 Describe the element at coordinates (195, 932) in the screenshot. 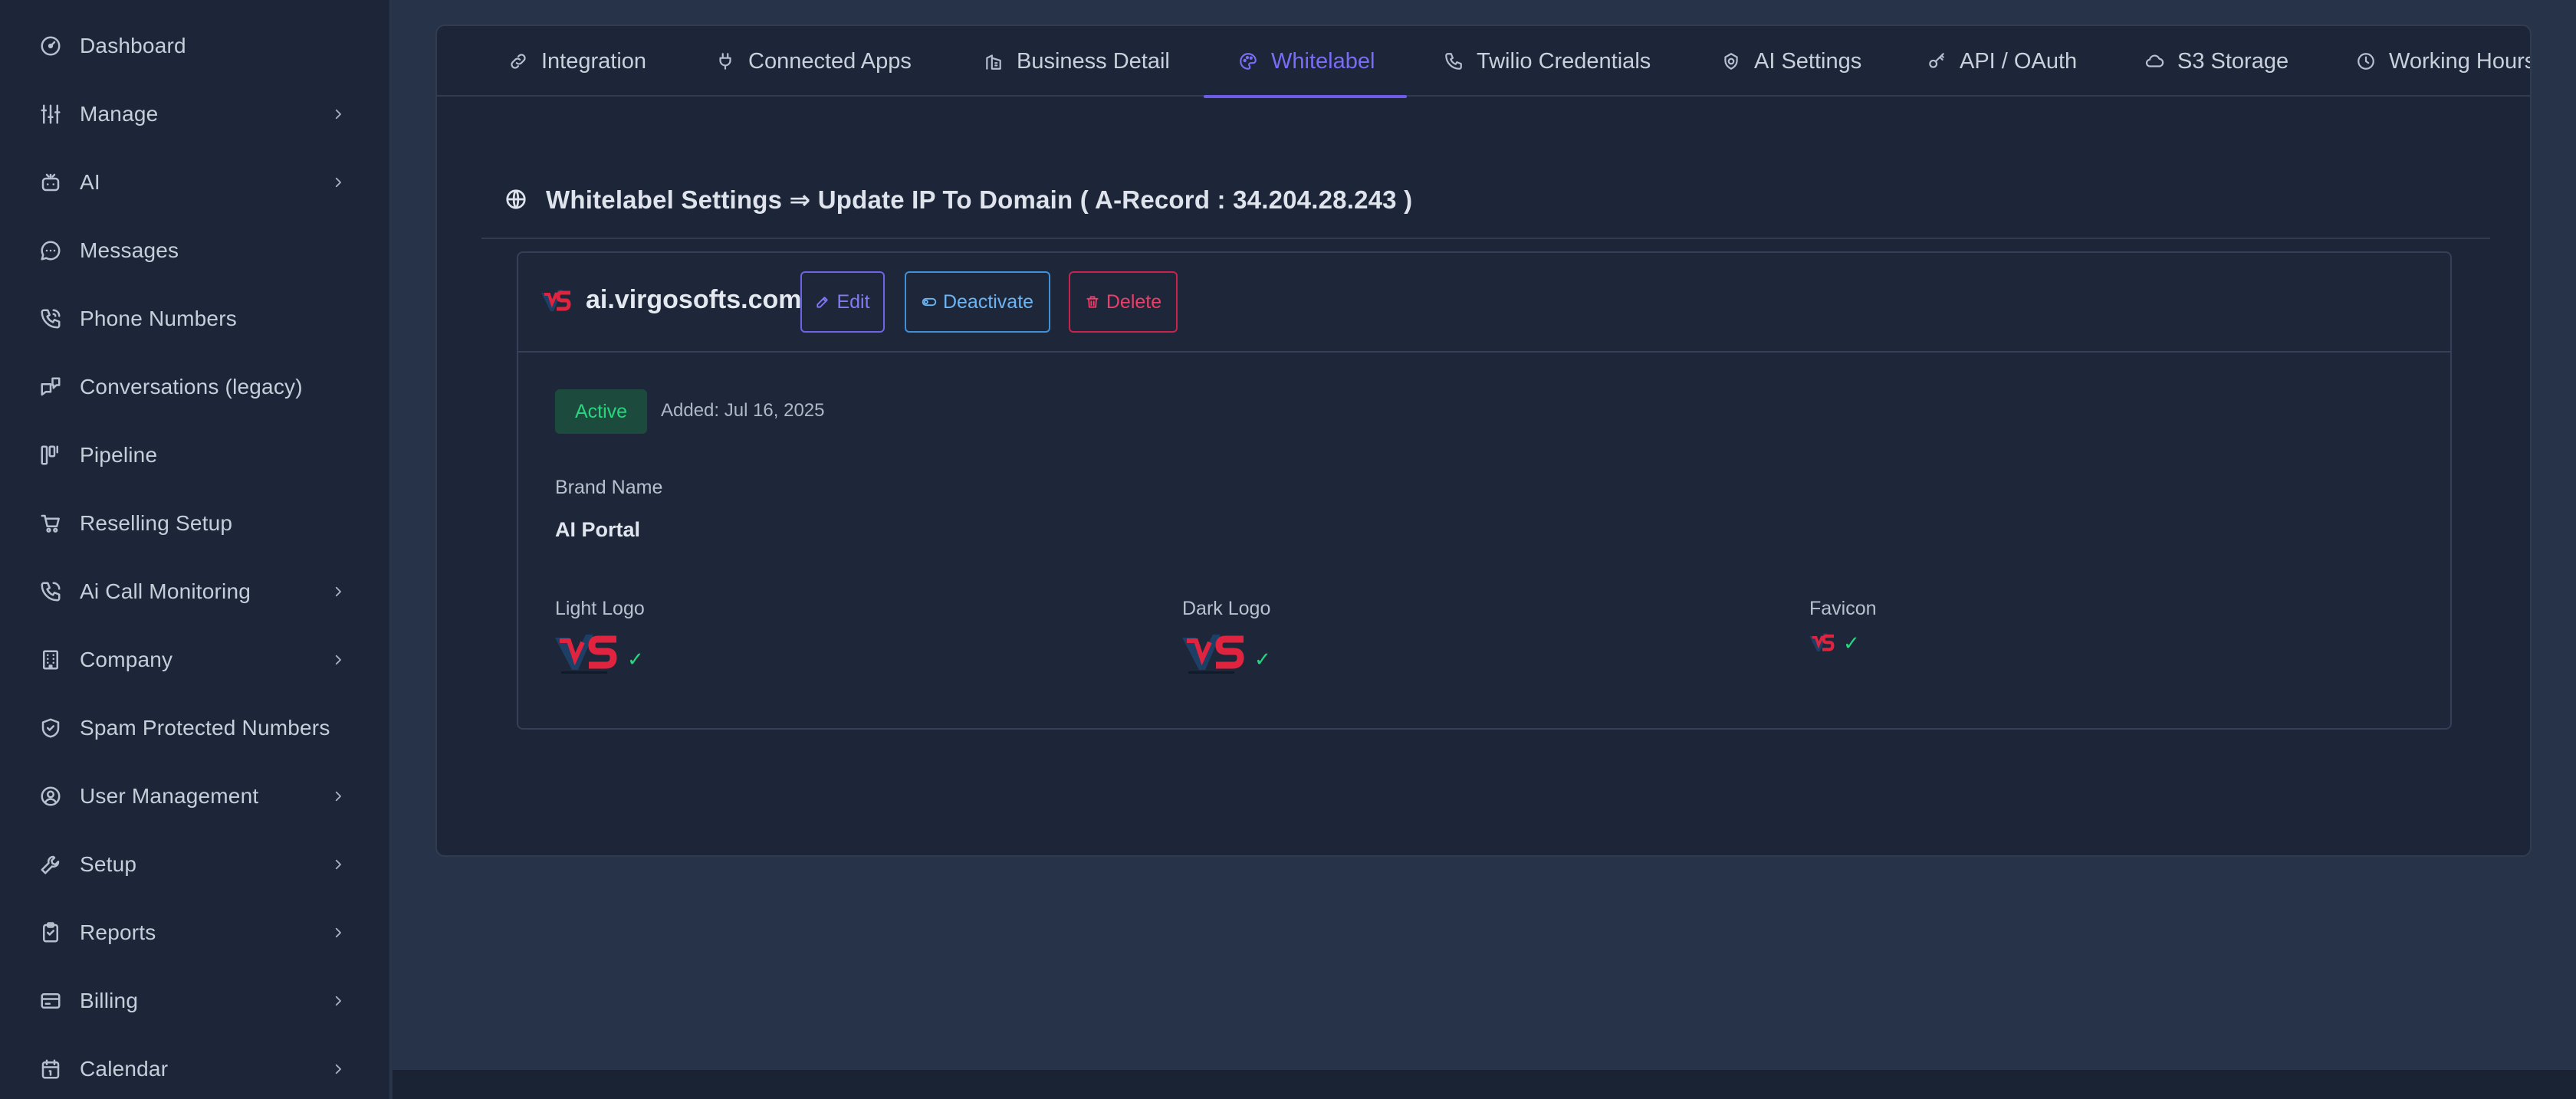

I see `sidebar-item-reports: Reports` at that location.